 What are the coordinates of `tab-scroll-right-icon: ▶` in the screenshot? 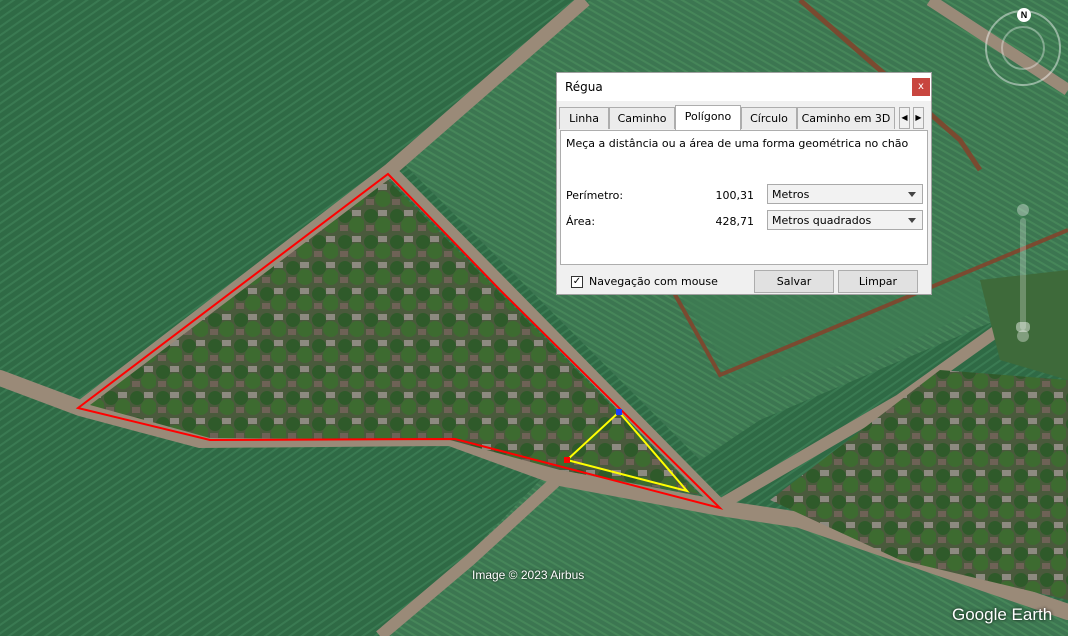 It's located at (918, 118).